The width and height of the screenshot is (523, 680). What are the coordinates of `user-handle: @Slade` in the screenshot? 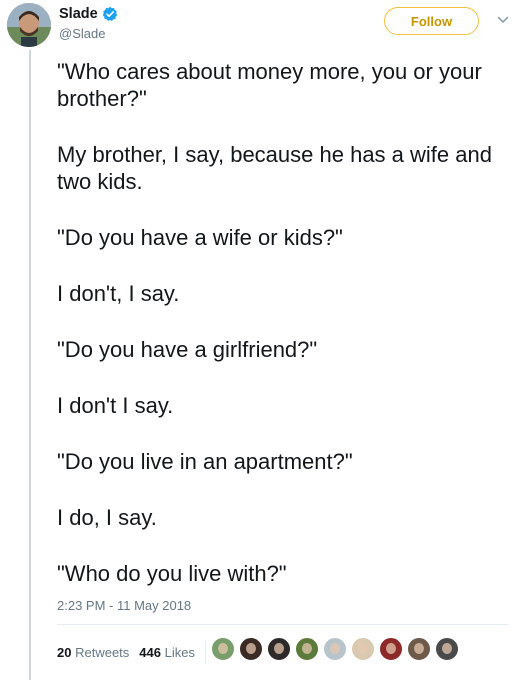 It's located at (82, 33).